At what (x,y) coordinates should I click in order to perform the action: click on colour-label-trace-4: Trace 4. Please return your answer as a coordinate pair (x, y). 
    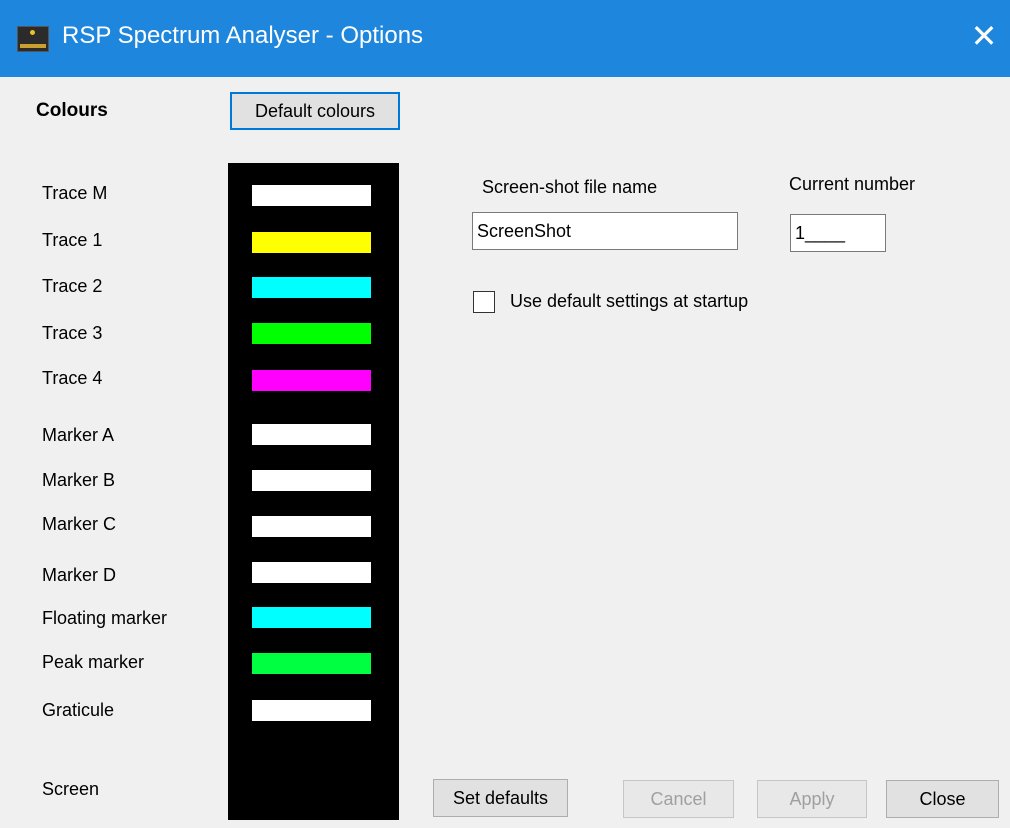
    Looking at the image, I should click on (72, 378).